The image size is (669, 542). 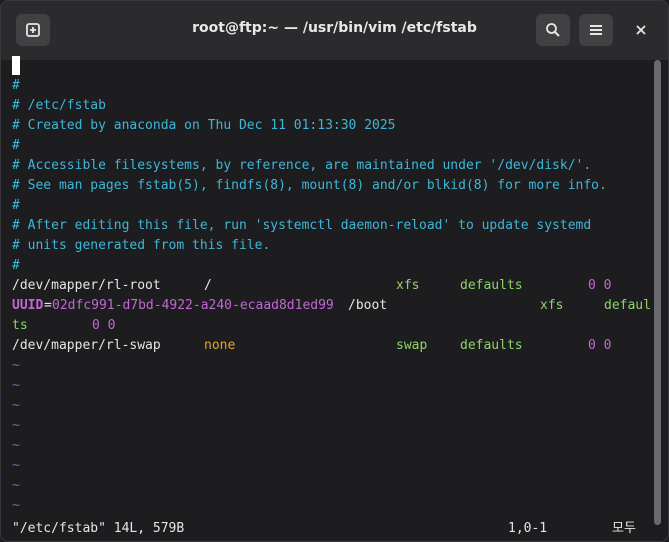 What do you see at coordinates (28, 305) in the screenshot?
I see `uuid-label: UUID` at bounding box center [28, 305].